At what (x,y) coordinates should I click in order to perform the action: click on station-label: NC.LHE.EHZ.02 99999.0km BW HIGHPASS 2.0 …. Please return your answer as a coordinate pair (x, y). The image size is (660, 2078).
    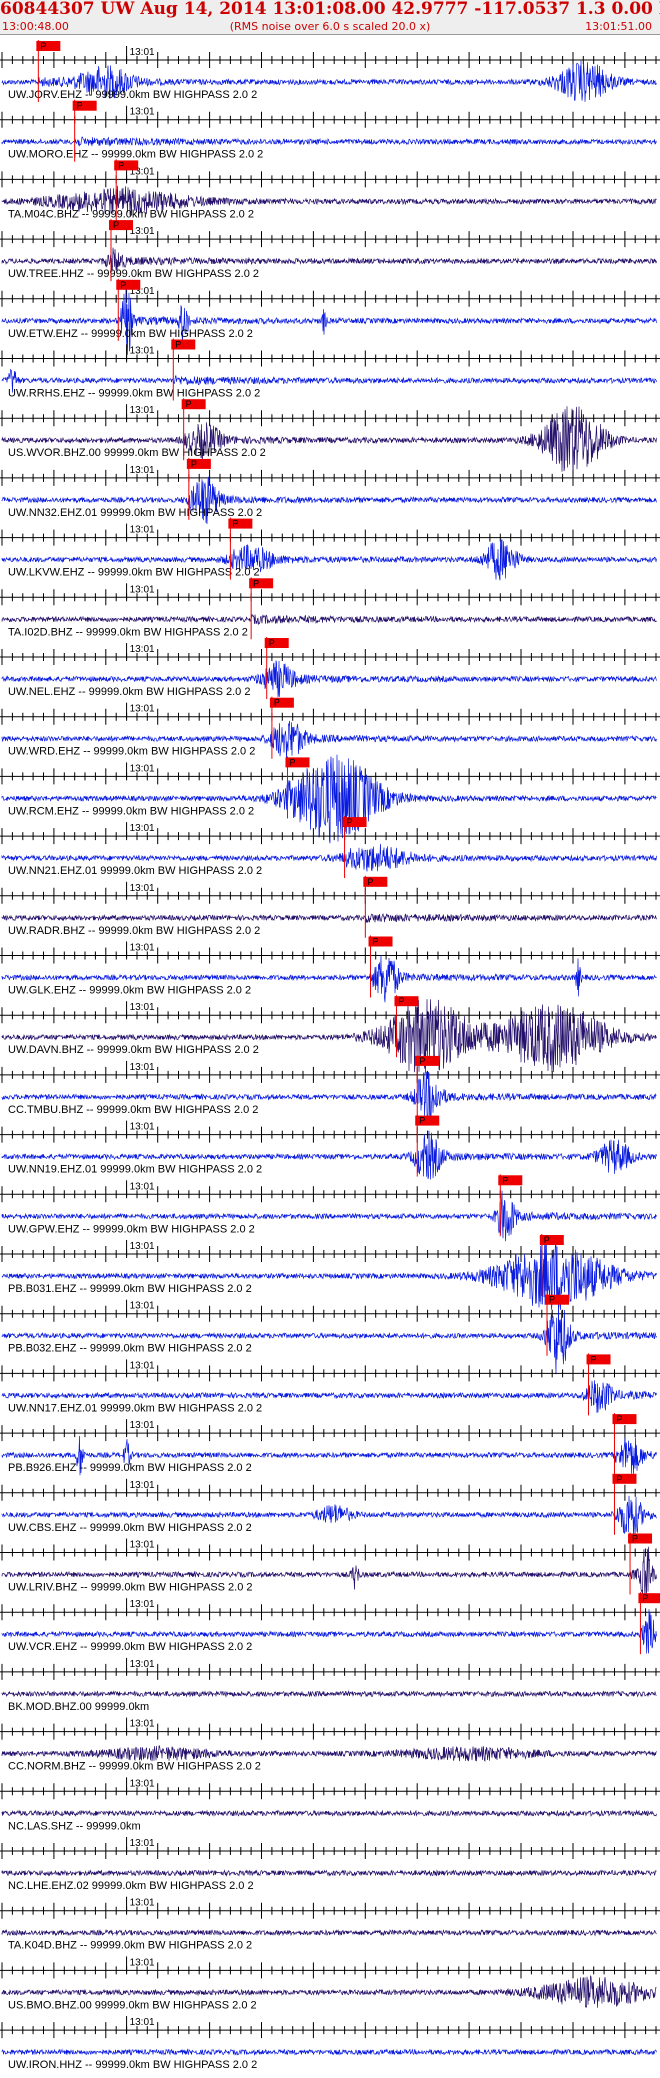
    Looking at the image, I should click on (131, 1886).